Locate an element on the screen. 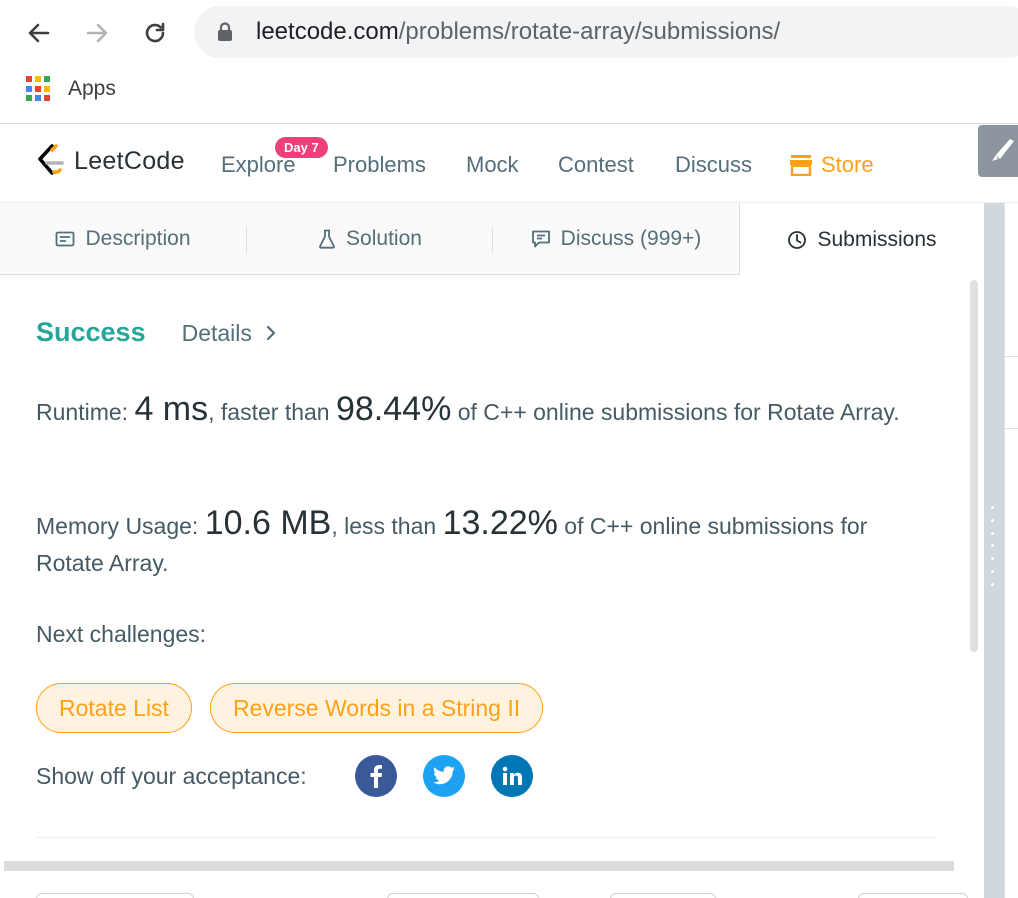 Image resolution: width=1018 pixels, height=898 pixels. twitter-icon is located at coordinates (443, 776).